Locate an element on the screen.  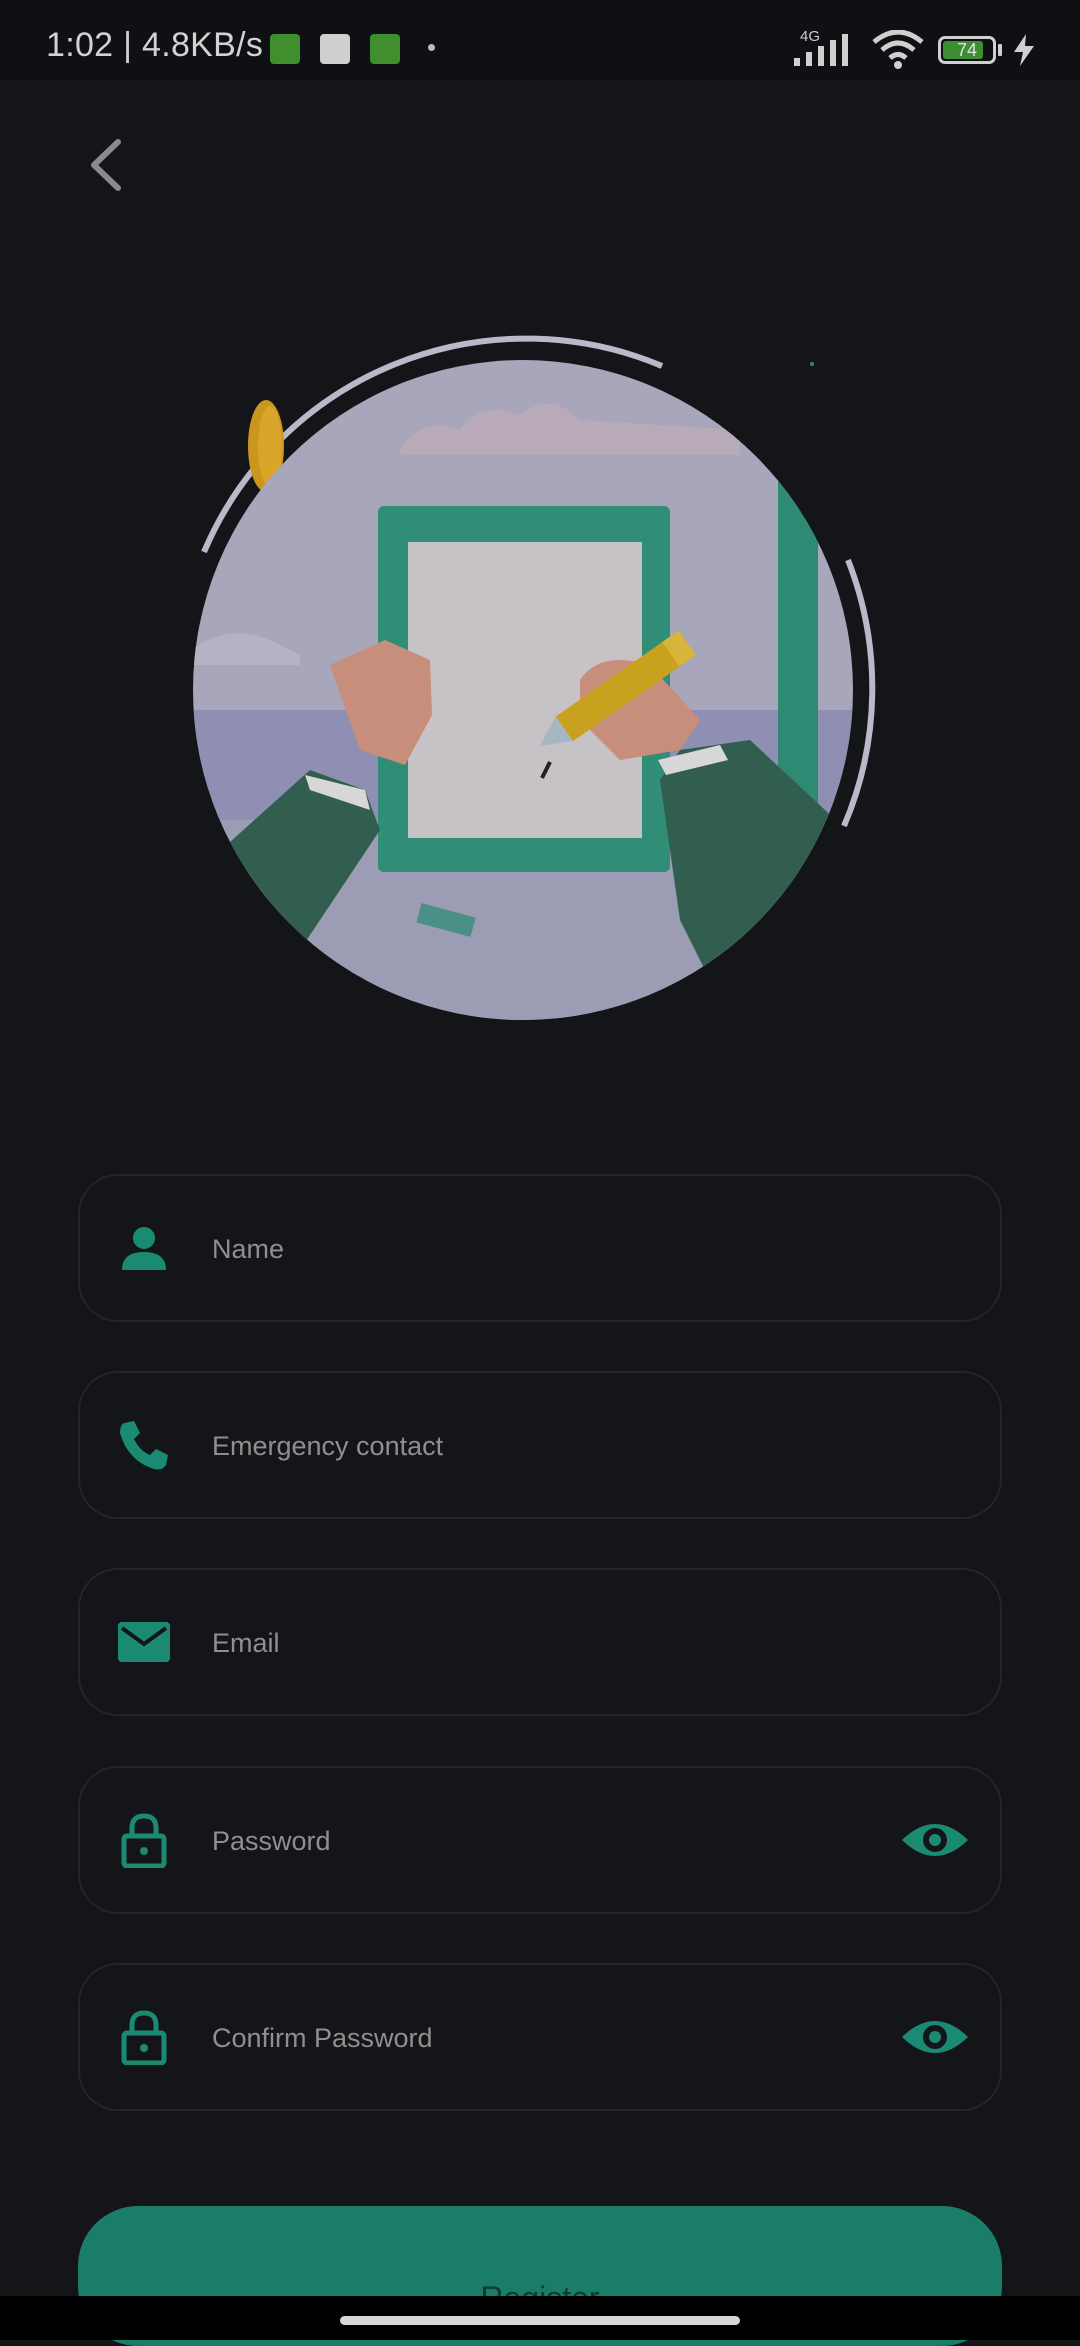
status-bar: 1:02 | 4.8KB/s 4G 74 is located at coordinates (540, 40).